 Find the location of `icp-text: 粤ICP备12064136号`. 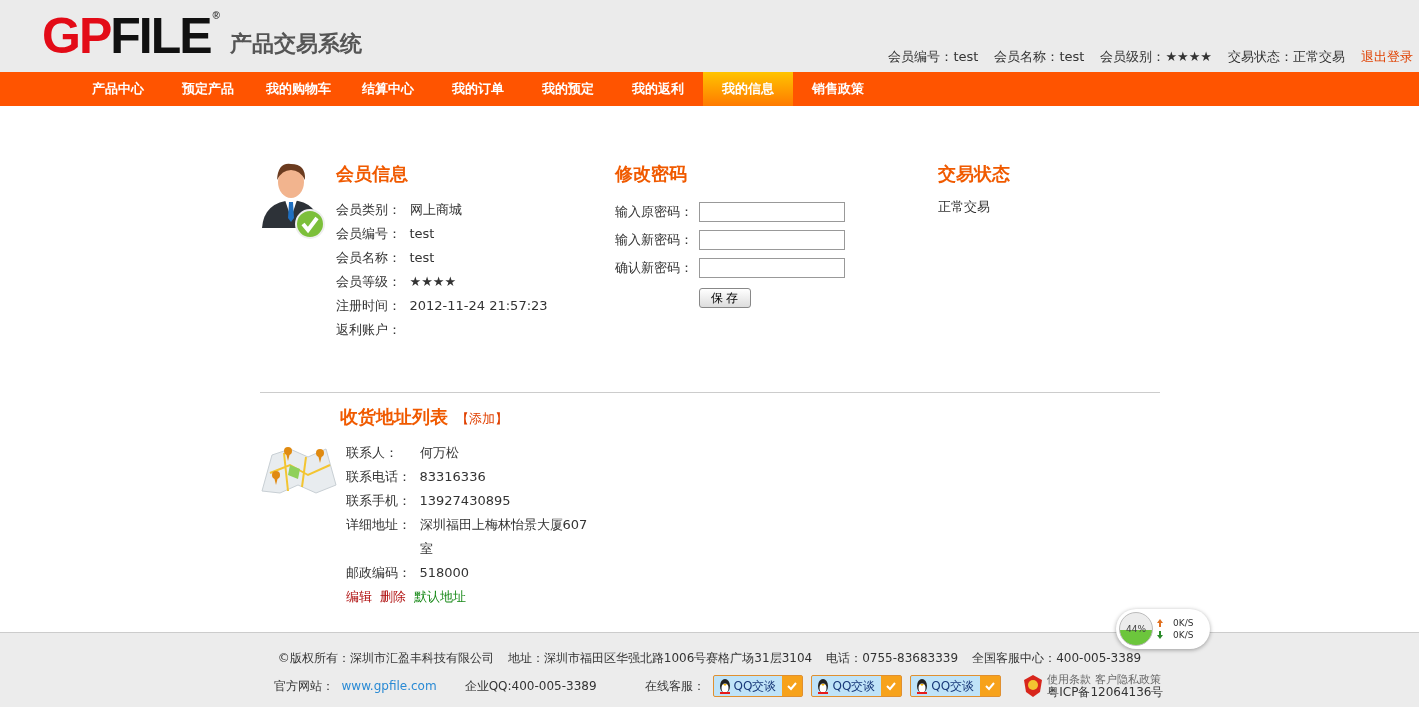

icp-text: 粤ICP备12064136号 is located at coordinates (1105, 692).